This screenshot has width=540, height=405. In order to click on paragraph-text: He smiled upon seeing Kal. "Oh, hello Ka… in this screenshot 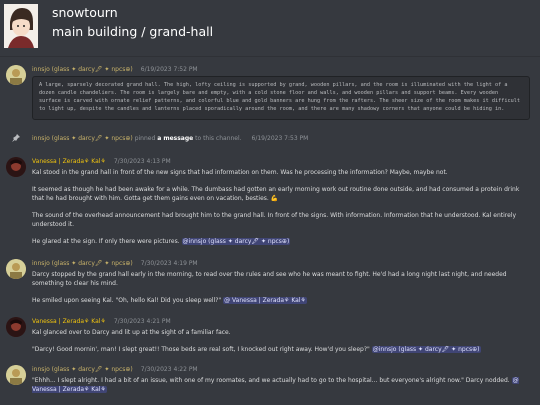, I will do `click(127, 300)`.